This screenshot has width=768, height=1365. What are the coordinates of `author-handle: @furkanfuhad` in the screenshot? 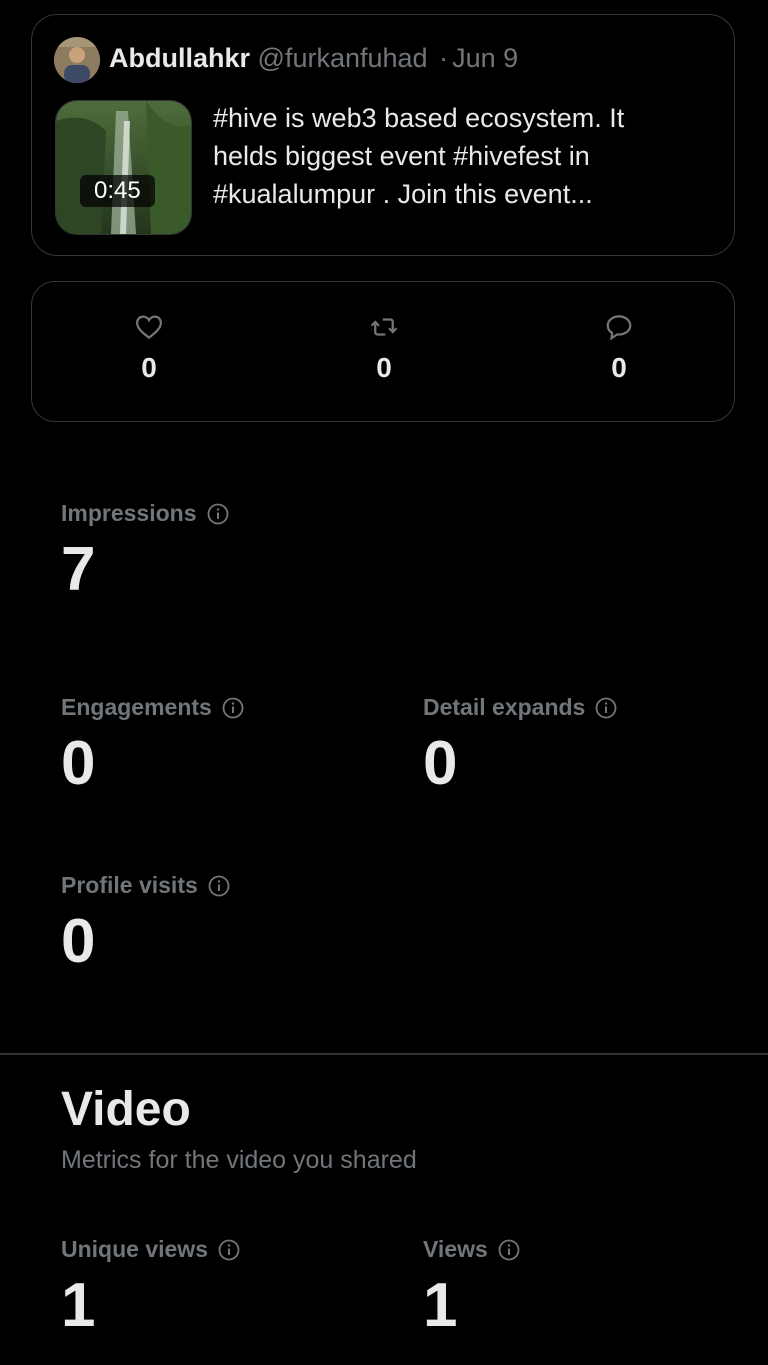 It's located at (343, 58).